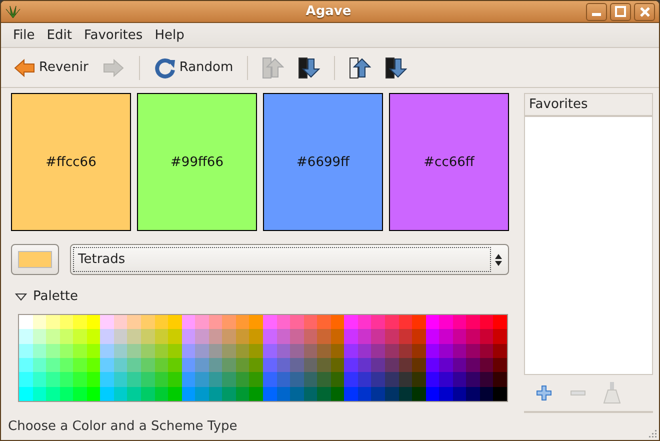  I want to click on back-button: Revenir, so click(50, 67).